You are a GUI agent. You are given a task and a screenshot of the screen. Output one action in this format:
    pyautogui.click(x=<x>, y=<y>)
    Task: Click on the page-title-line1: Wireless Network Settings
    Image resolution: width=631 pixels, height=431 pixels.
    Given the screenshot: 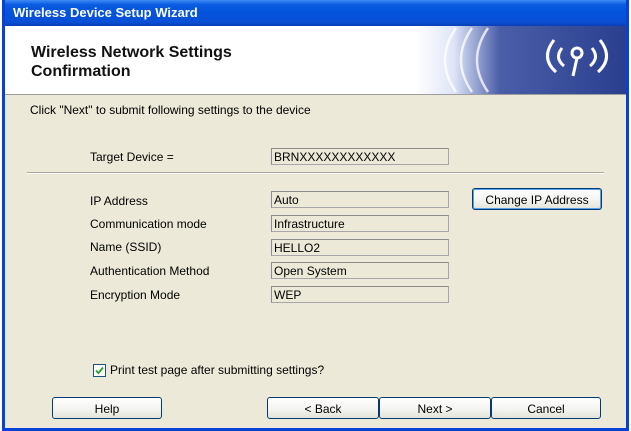 What is the action you would take?
    pyautogui.click(x=131, y=52)
    